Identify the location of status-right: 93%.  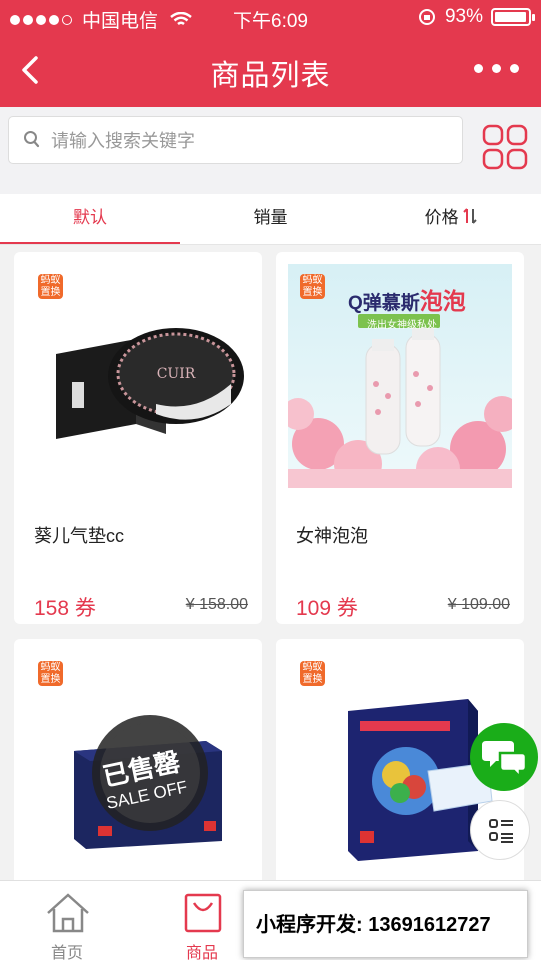
(476, 17).